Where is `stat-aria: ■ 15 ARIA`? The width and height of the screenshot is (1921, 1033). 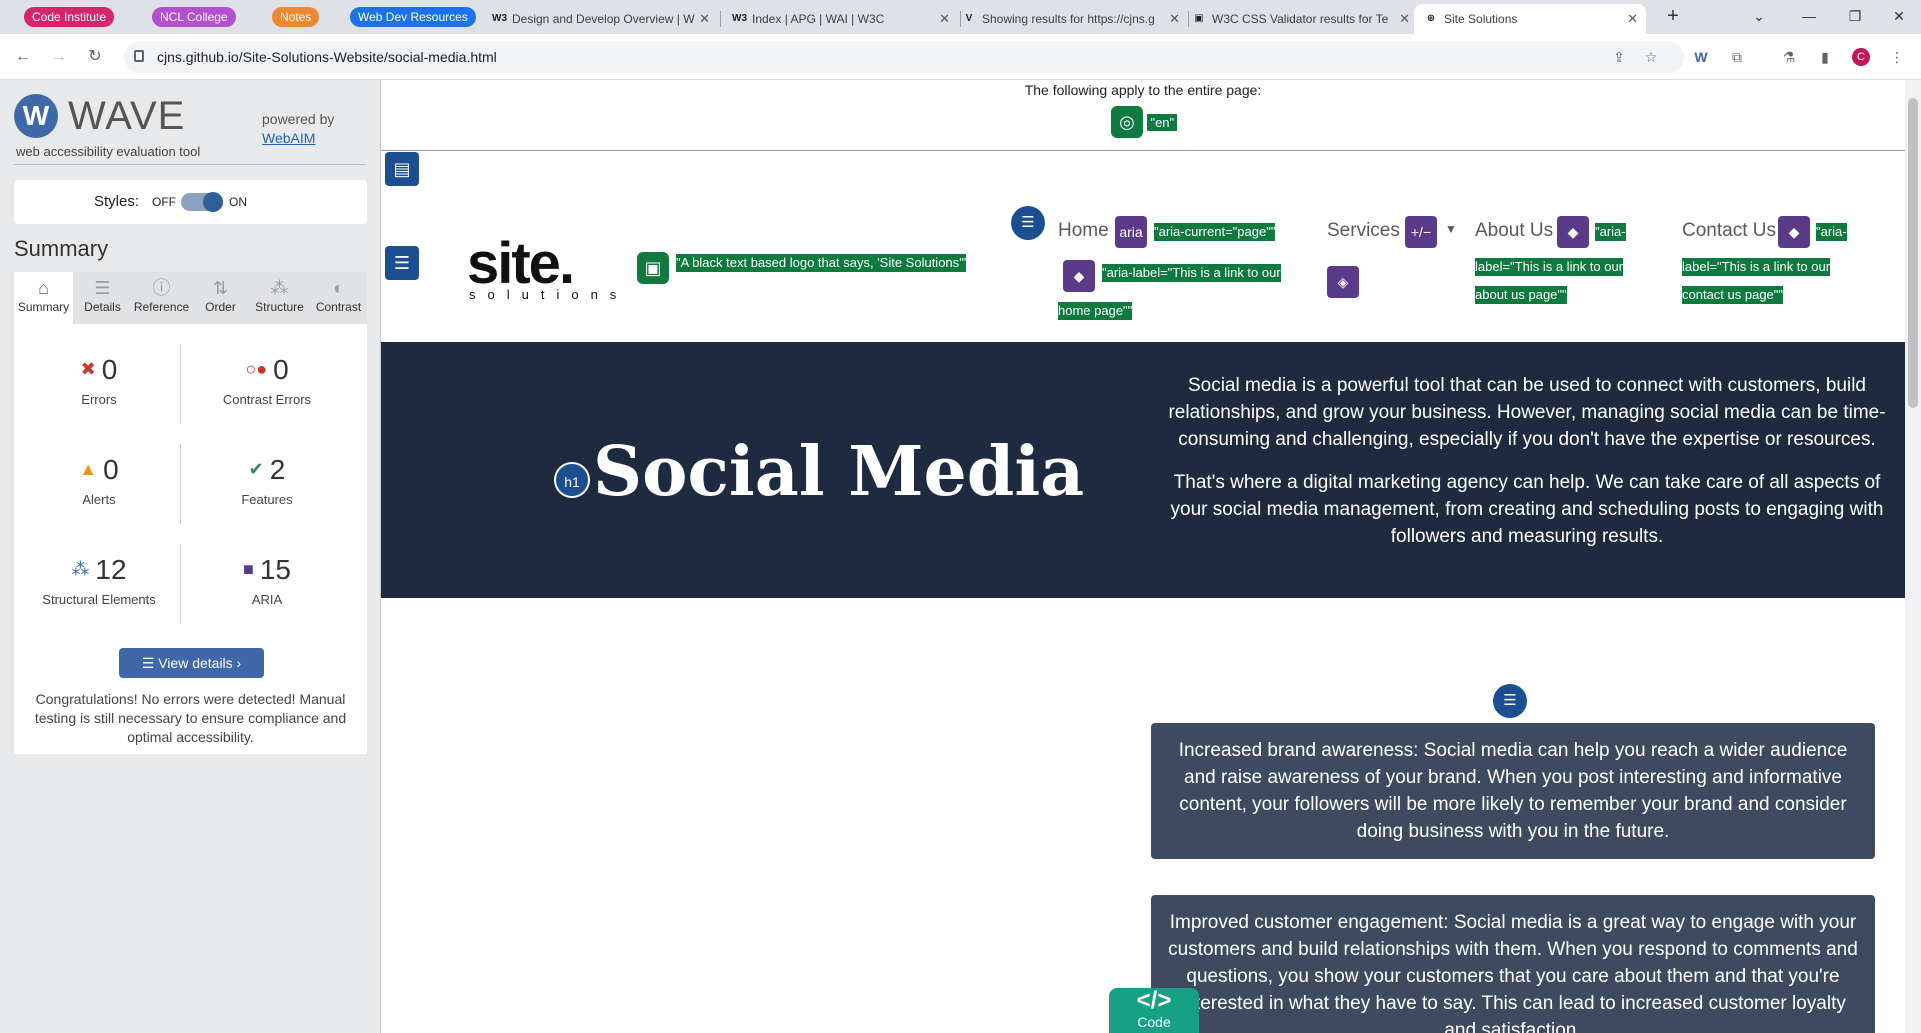
stat-aria: ■ 15 ARIA is located at coordinates (267, 579).